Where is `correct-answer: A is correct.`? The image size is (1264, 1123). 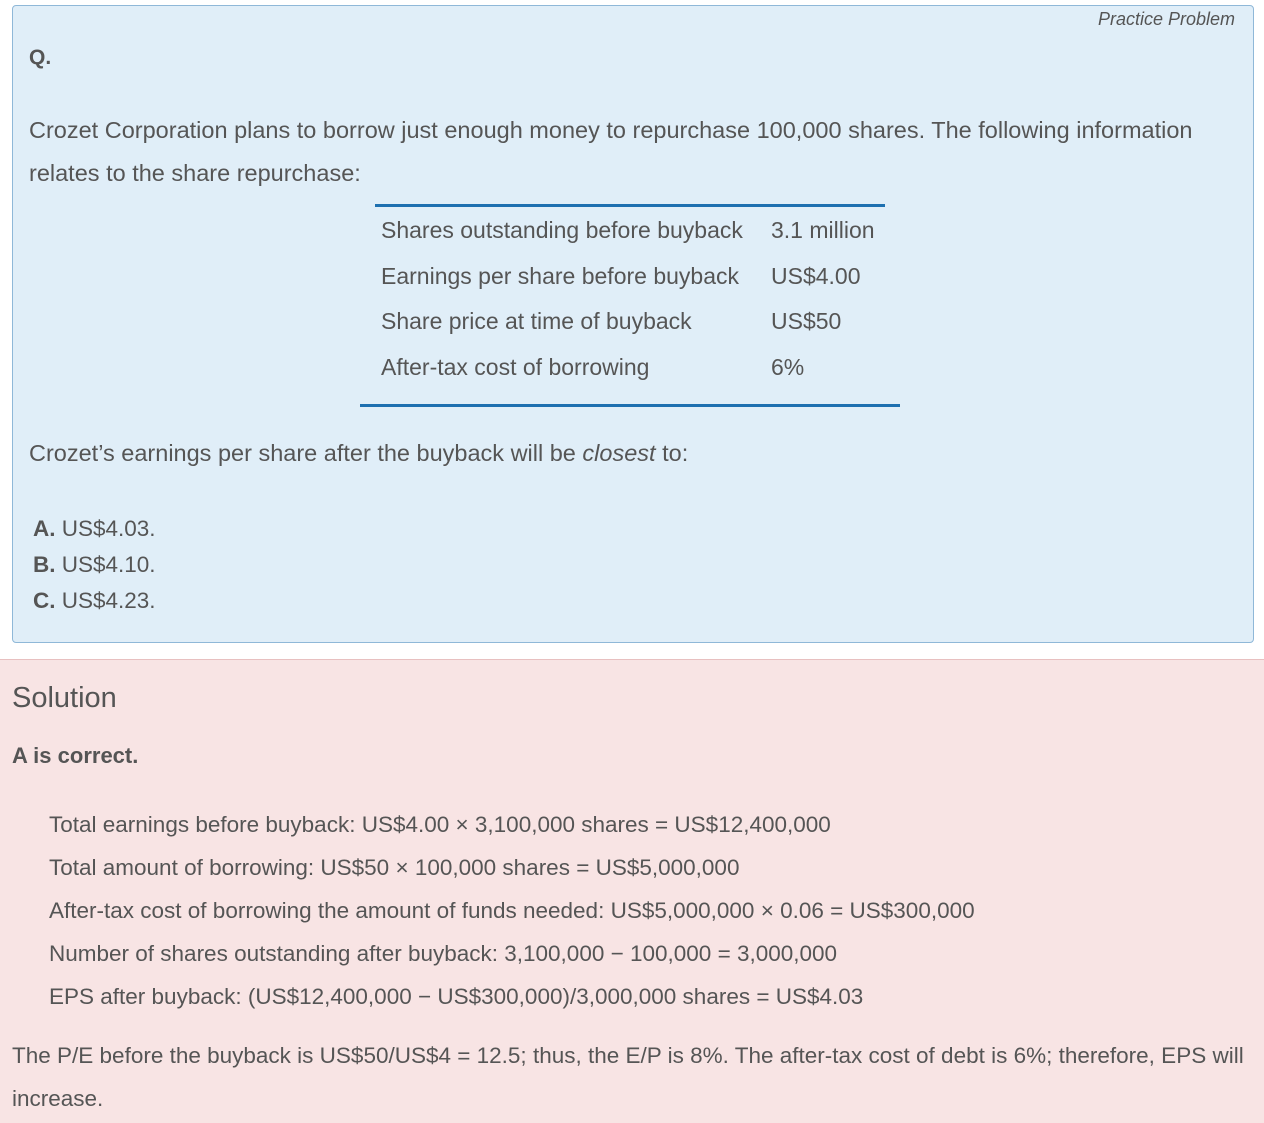
correct-answer: A is correct. is located at coordinates (75, 755).